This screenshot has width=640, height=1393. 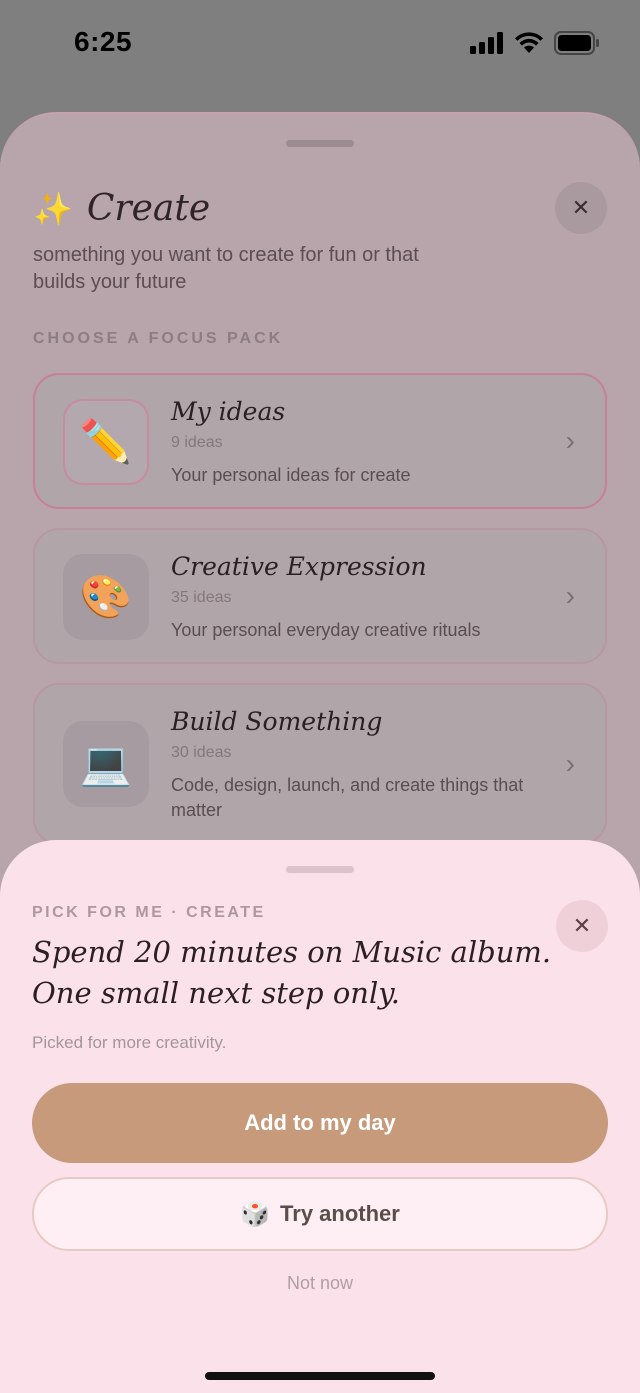 I want to click on laptop-icon: 💻, so click(x=106, y=764).